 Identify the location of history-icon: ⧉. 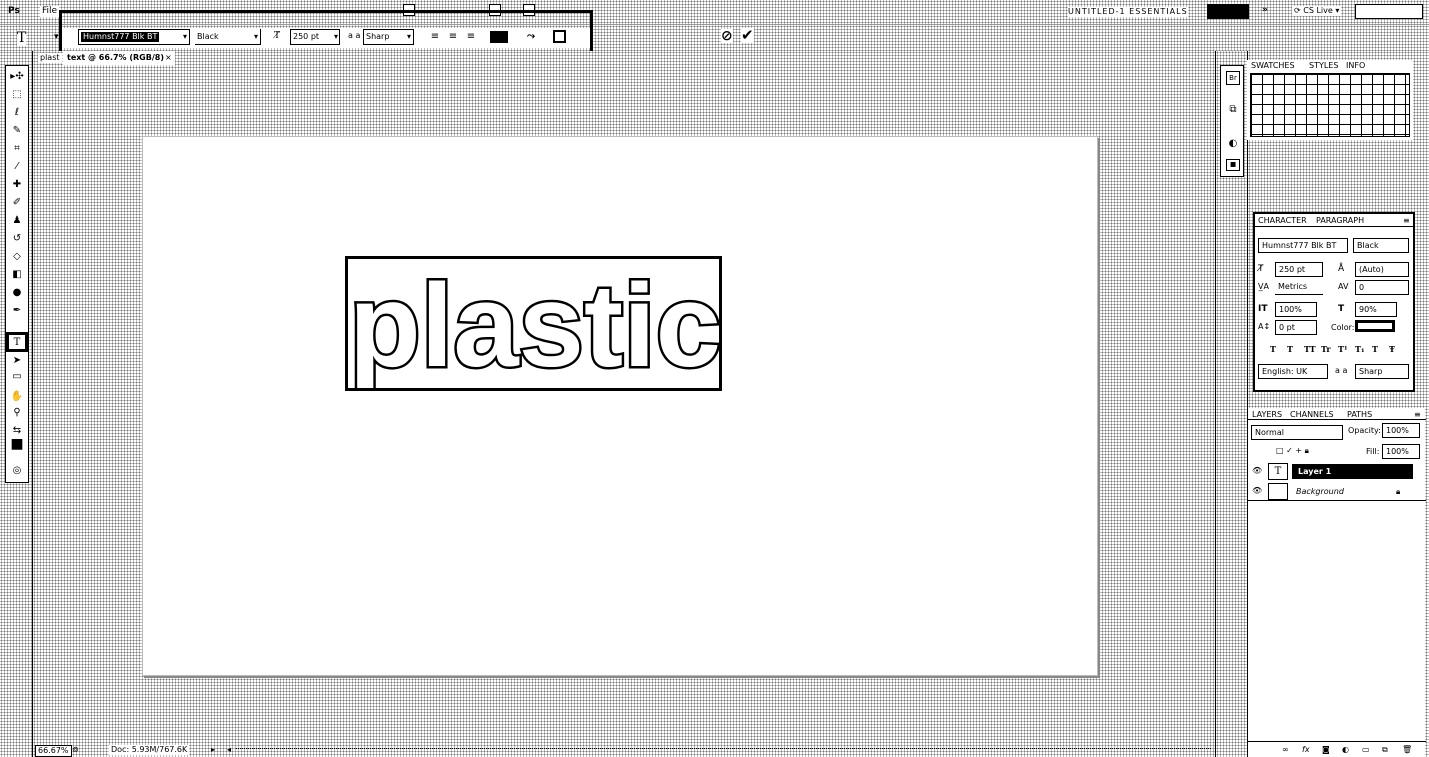
(1233, 110).